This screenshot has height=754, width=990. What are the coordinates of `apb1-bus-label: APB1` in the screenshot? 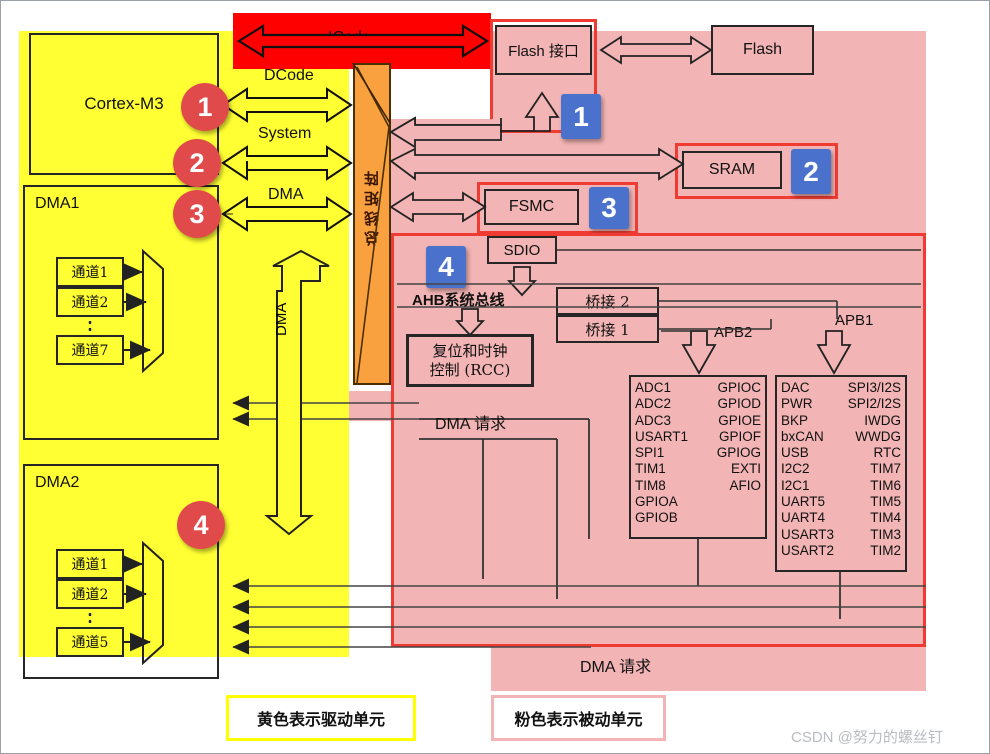 It's located at (854, 320).